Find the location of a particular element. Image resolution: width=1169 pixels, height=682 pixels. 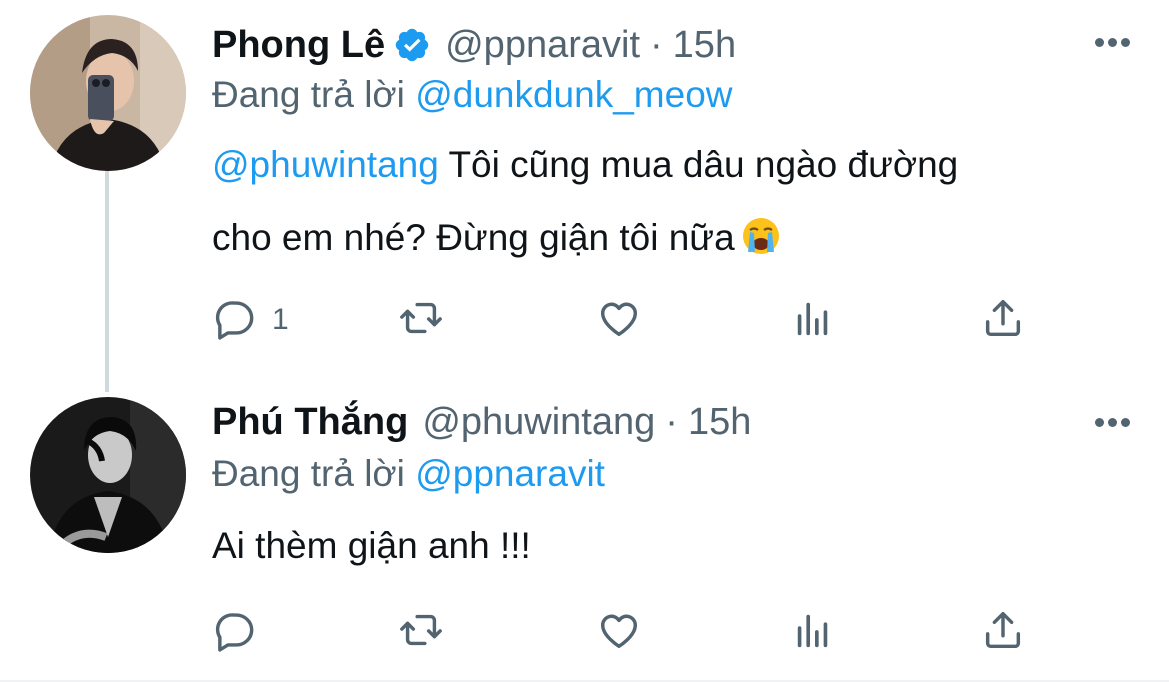

reply-count: 1 is located at coordinates (280, 319).